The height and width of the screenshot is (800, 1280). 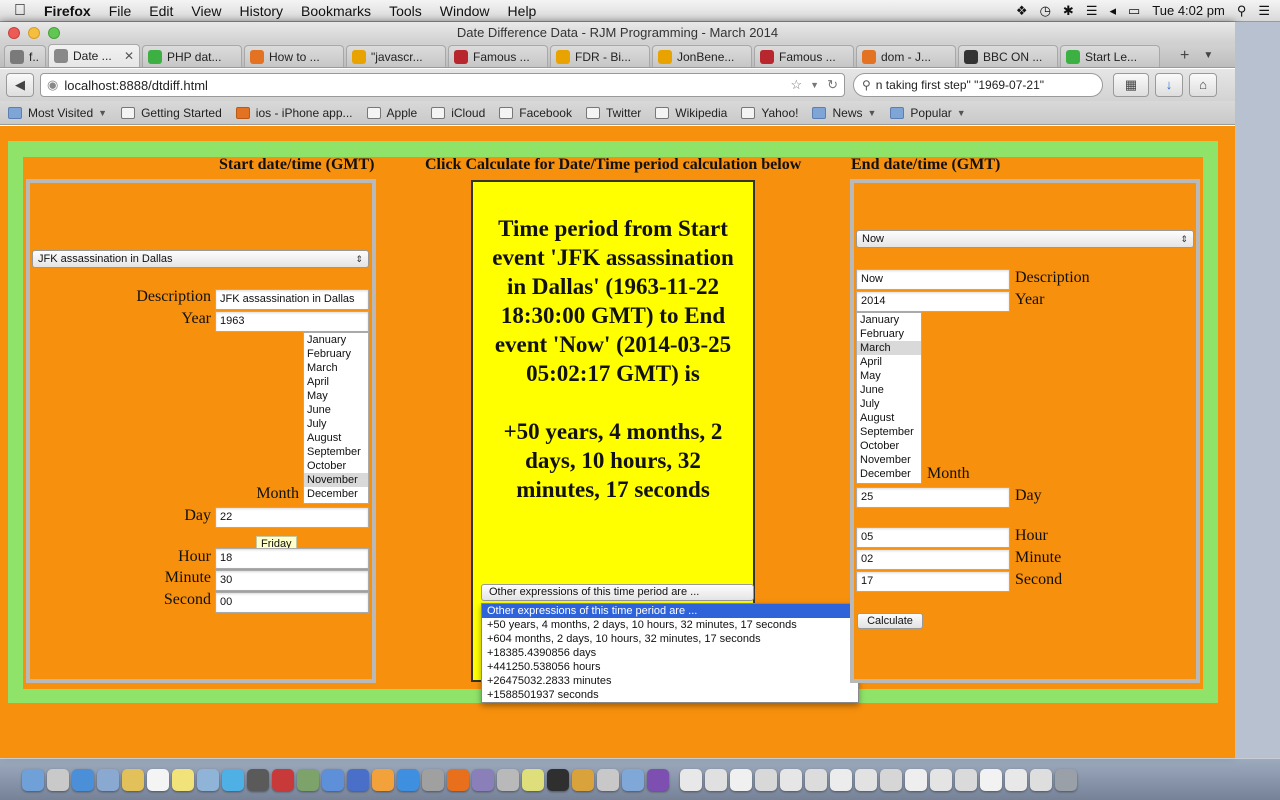 What do you see at coordinates (1264, 11) in the screenshot?
I see `notification-center-icon: ☰` at bounding box center [1264, 11].